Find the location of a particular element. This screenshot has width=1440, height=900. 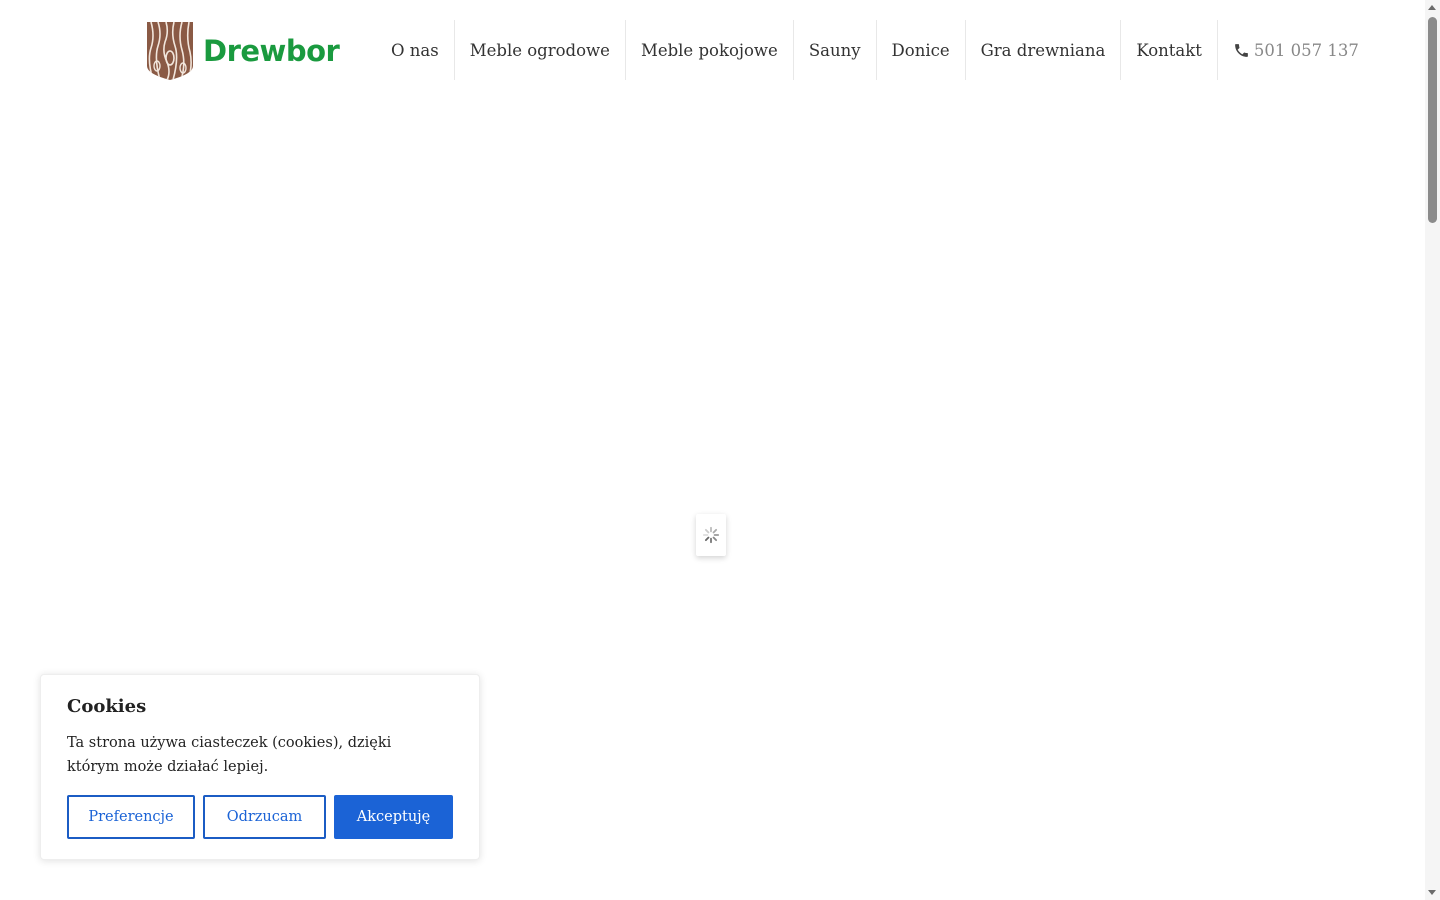

reject-button: Odrzucam is located at coordinates (264, 817).